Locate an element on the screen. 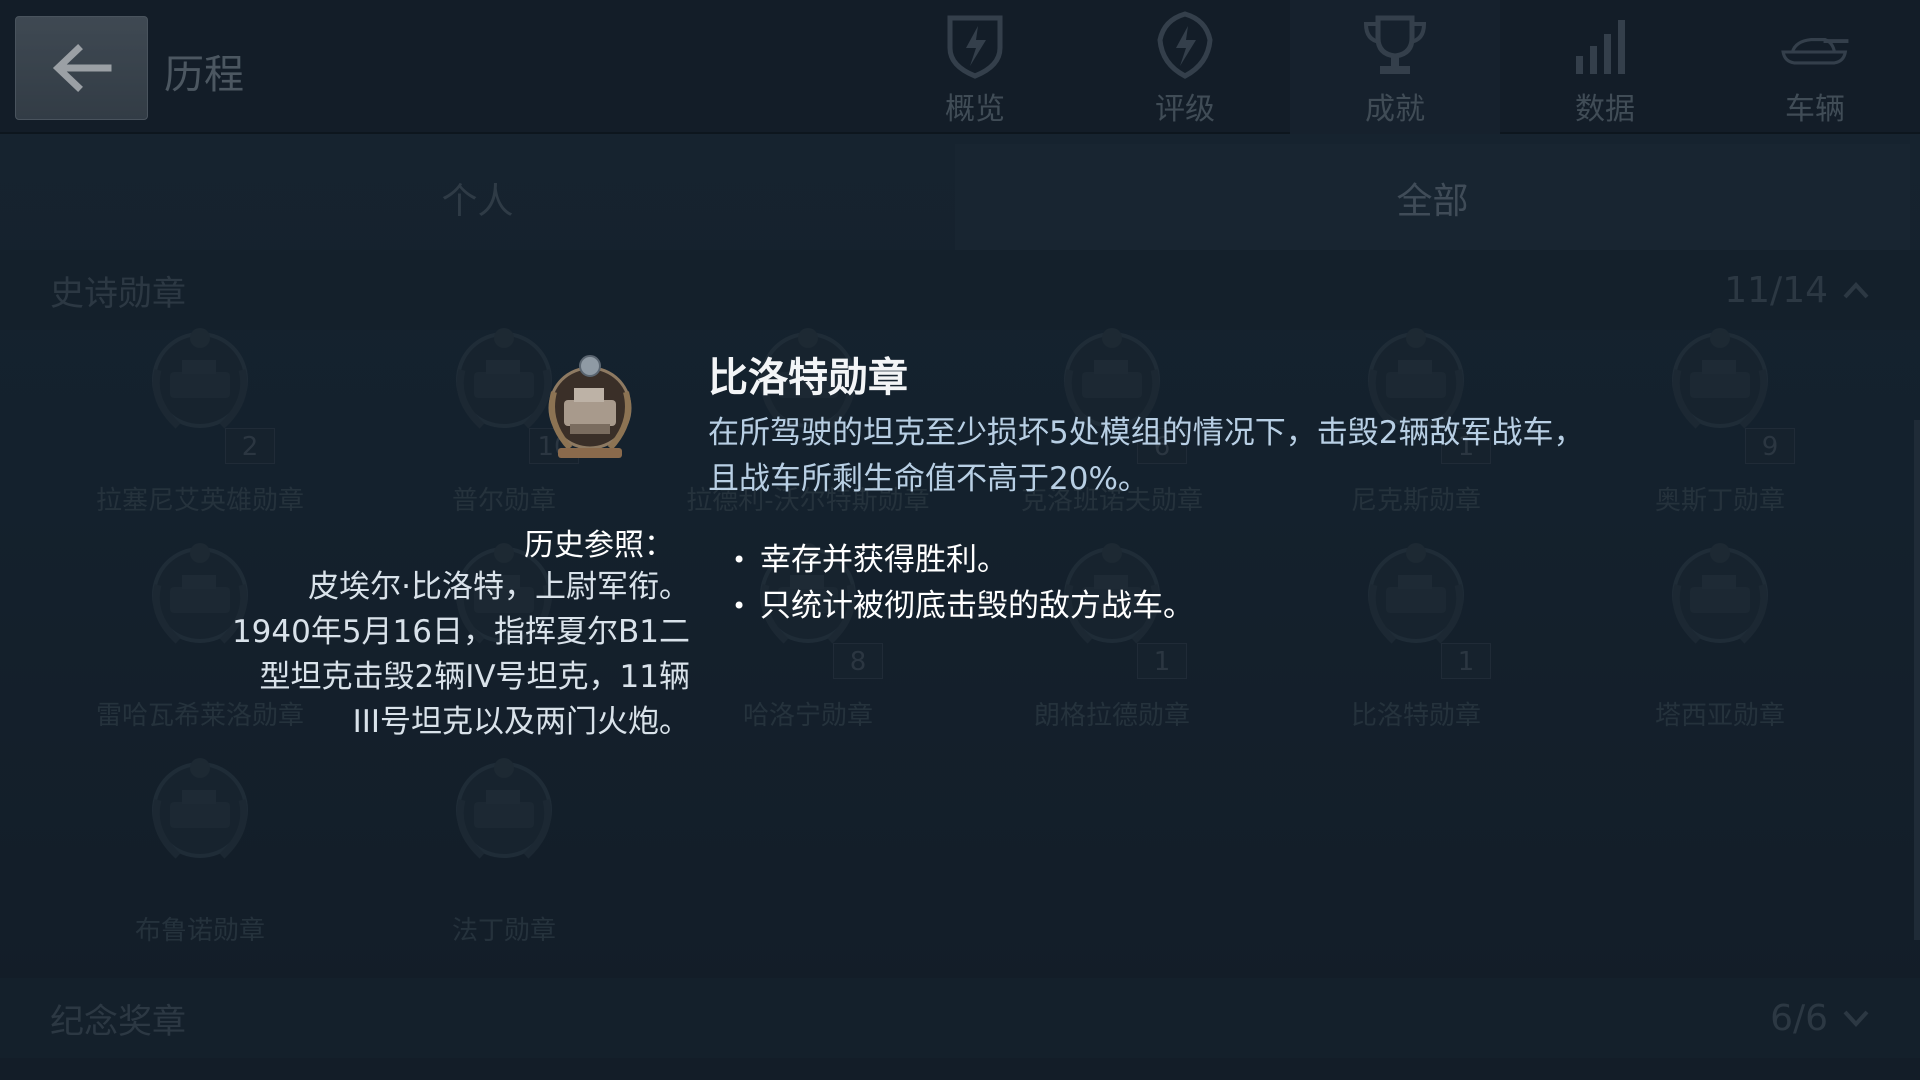  history-label: 历史参照： is located at coordinates (599, 545).